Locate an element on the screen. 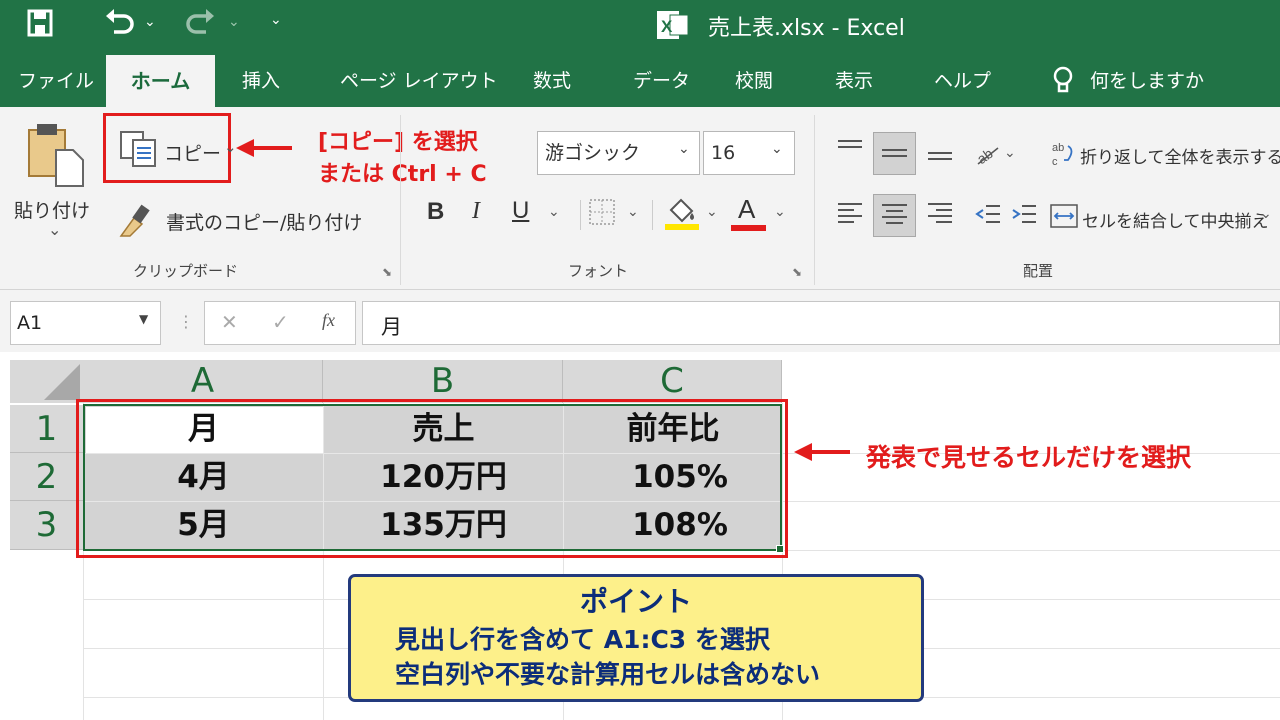 The width and height of the screenshot is (1280, 720). cancel-icon: ✕ is located at coordinates (229, 322).